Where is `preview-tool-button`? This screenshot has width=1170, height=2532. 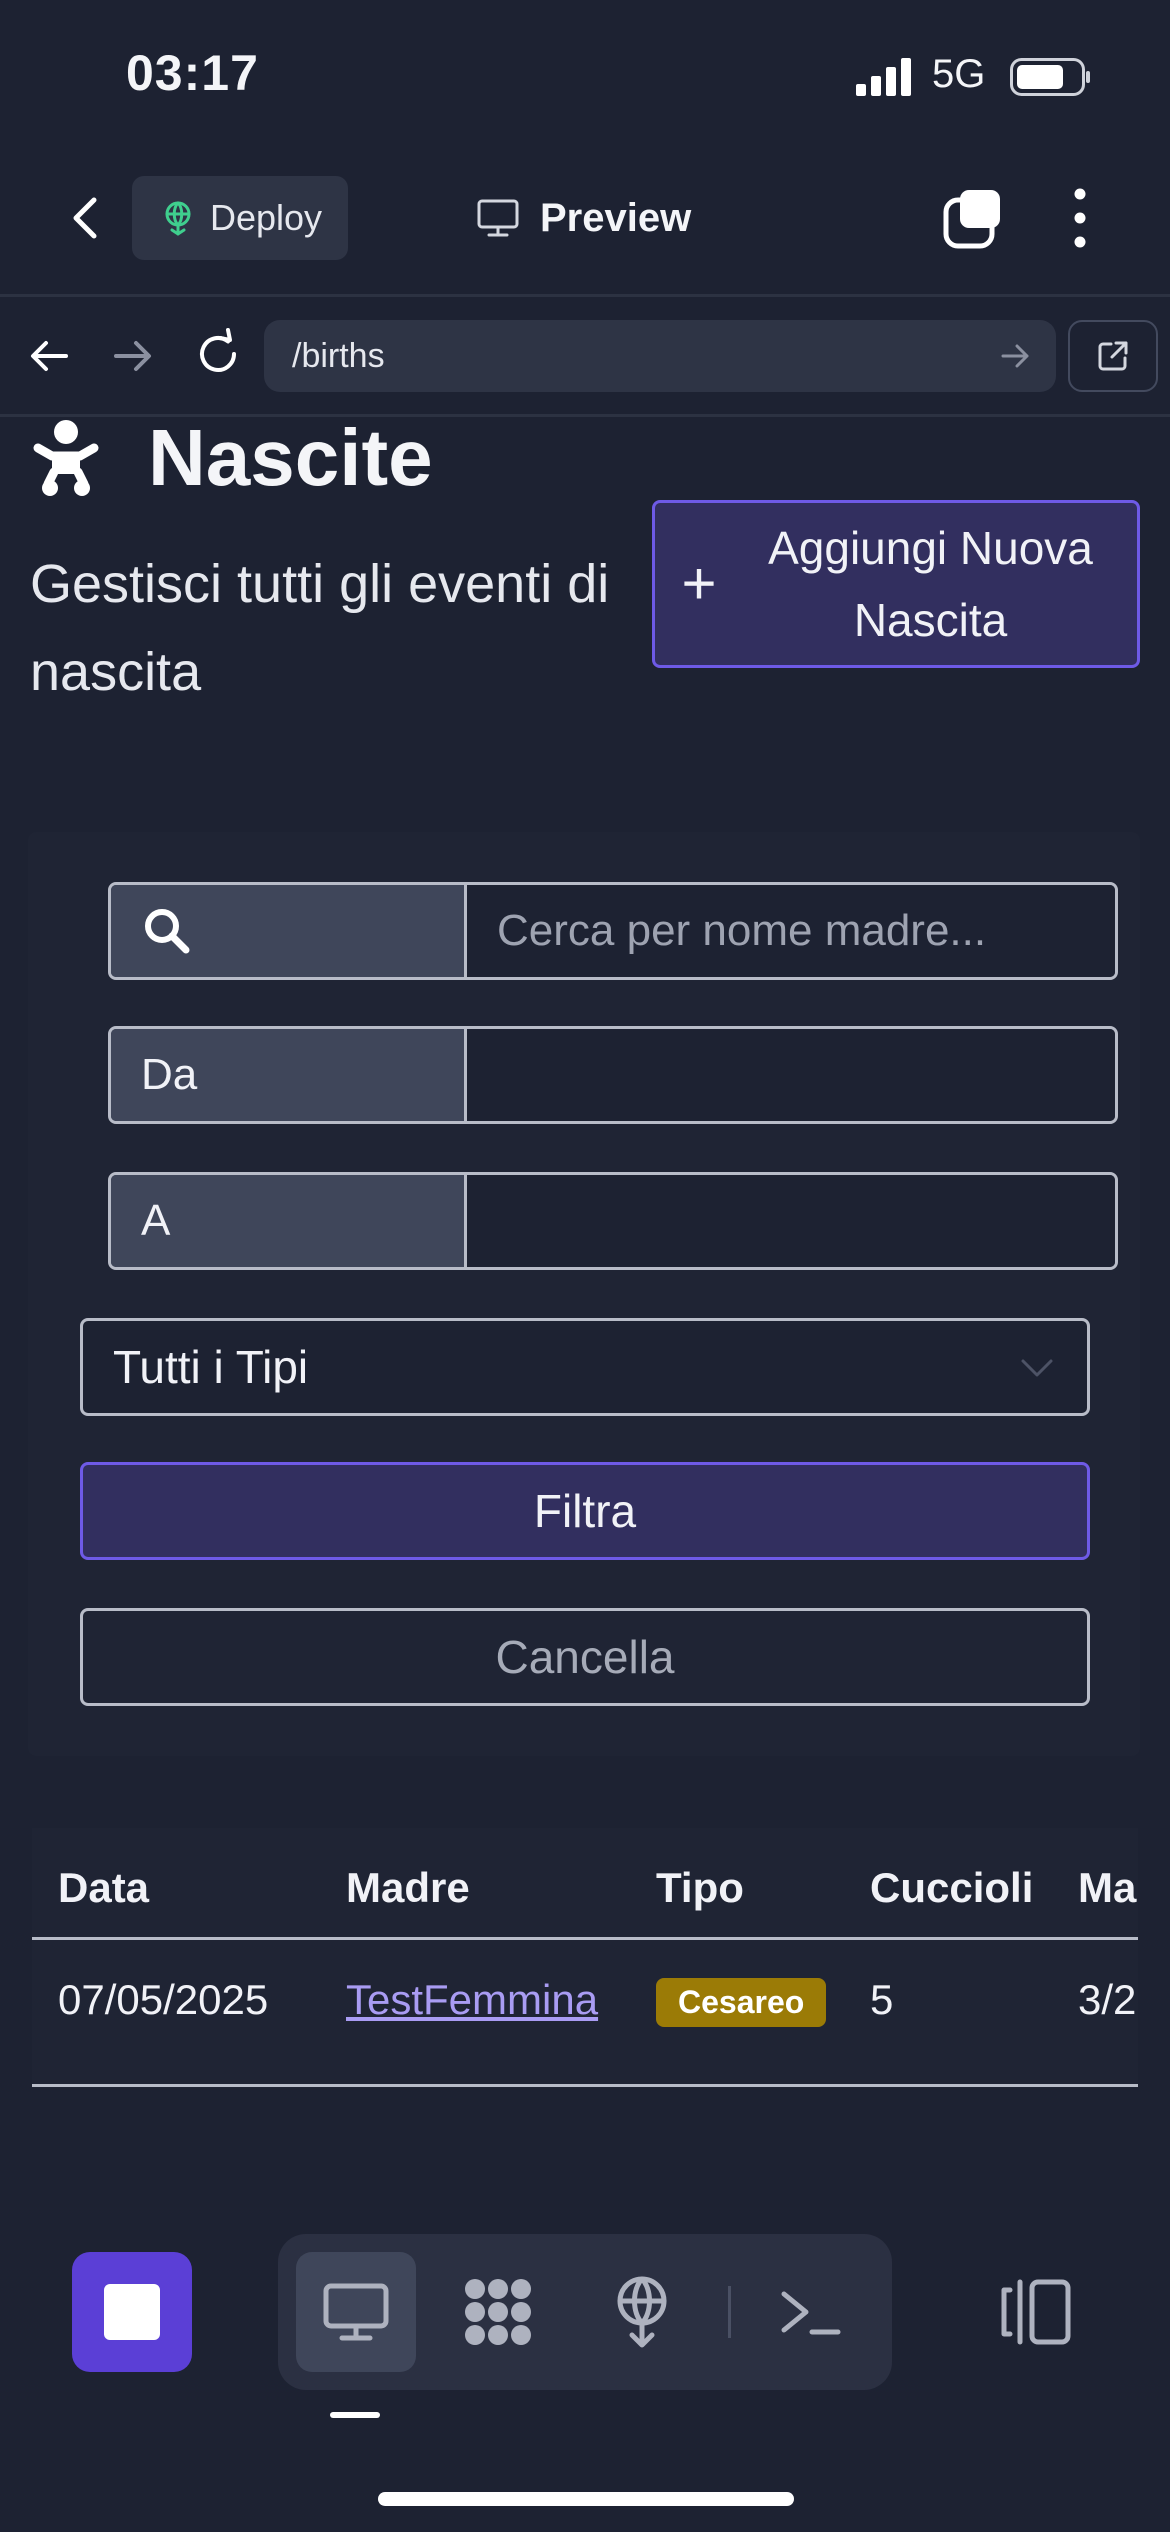 preview-tool-button is located at coordinates (356, 2312).